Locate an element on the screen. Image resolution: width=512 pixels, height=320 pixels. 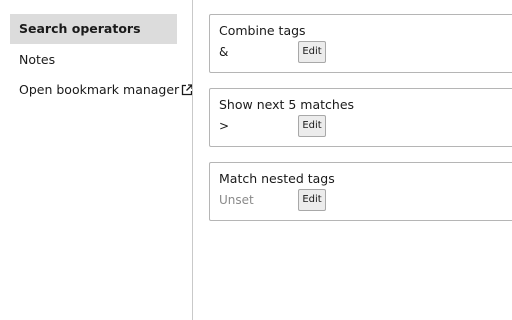
operator-card-match-nested-tags: Match nested tags Unset Edit is located at coordinates (360, 191).